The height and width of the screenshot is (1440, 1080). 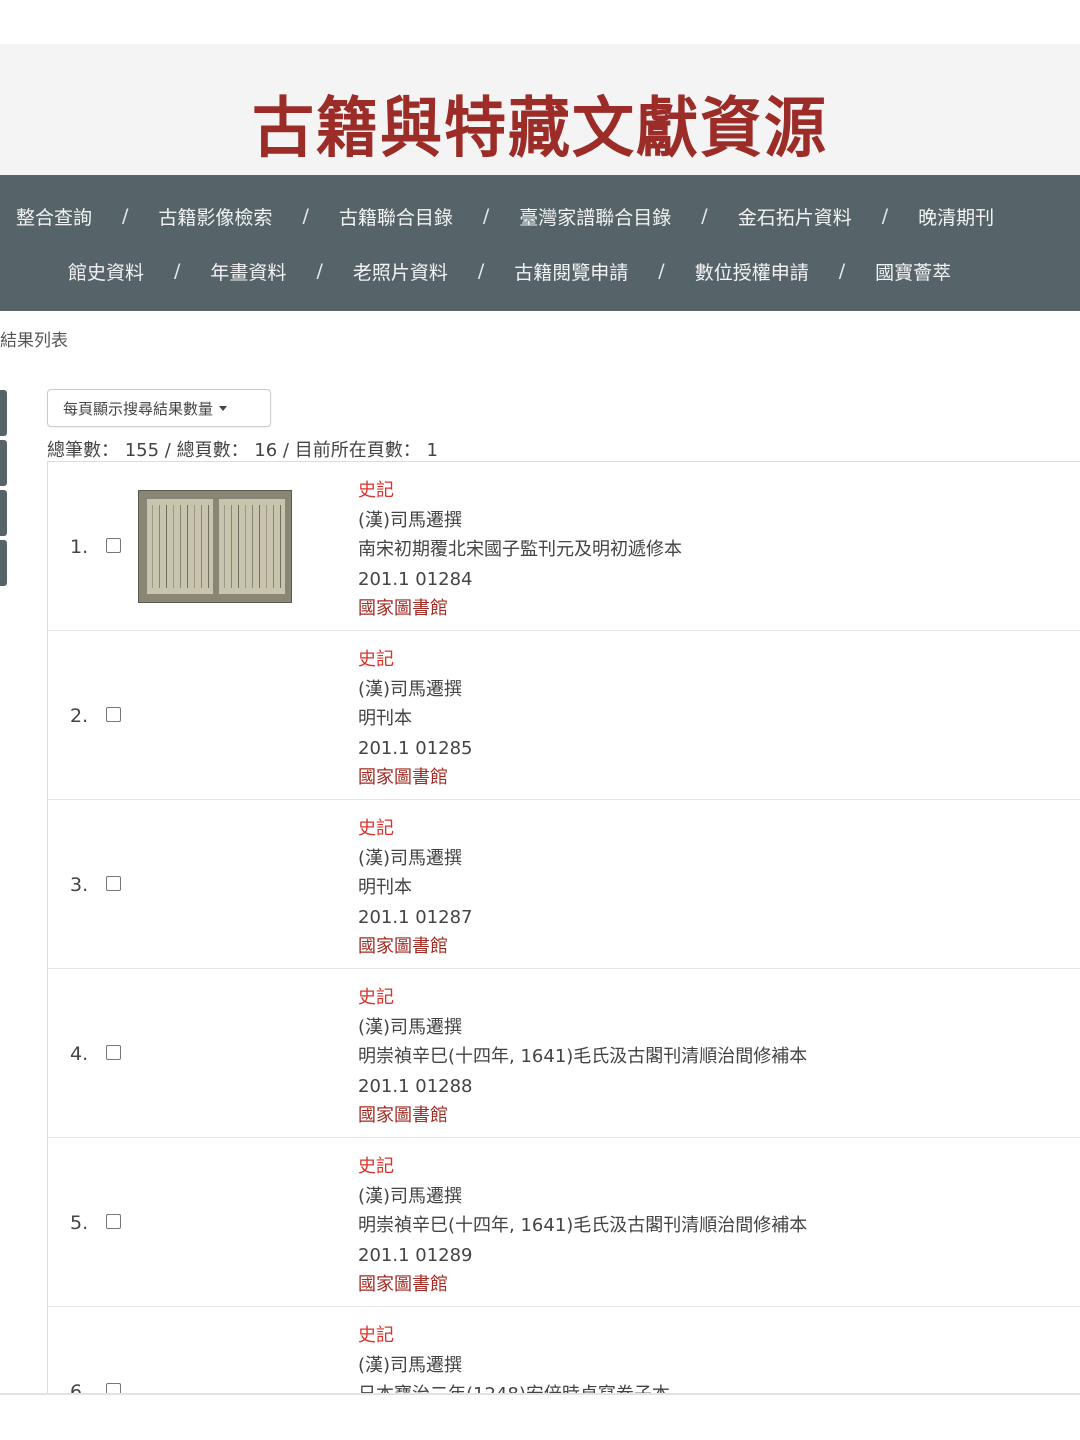 What do you see at coordinates (509, 271) in the screenshot?
I see `nav-row-2: 館史資料 / 年畫資料 / 老照片資料 / 古籍閱覽申請 / 數位授權申請 / 國寶薈萃` at bounding box center [509, 271].